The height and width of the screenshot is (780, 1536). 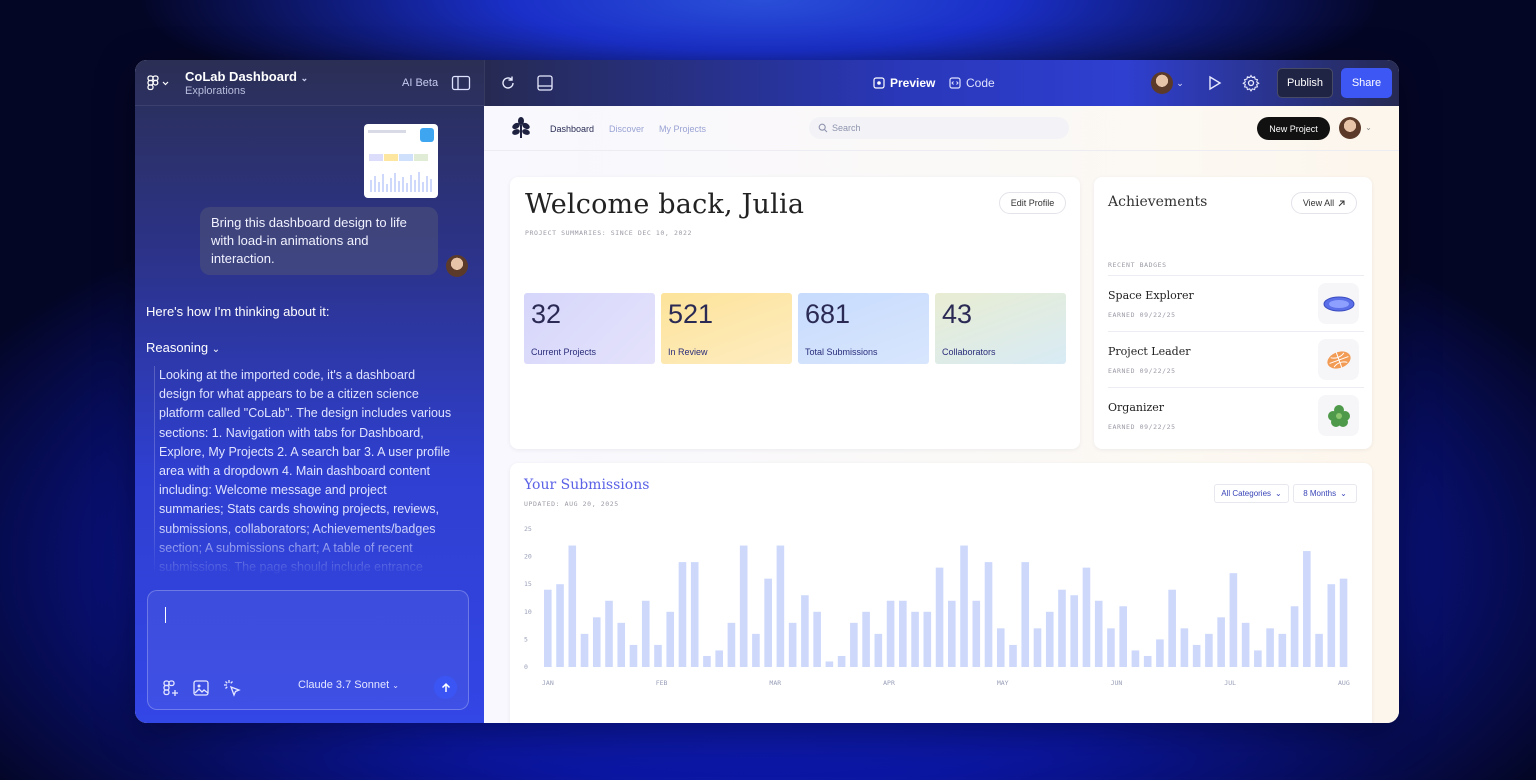 I want to click on attached-design-thumbnail, so click(x=401, y=161).